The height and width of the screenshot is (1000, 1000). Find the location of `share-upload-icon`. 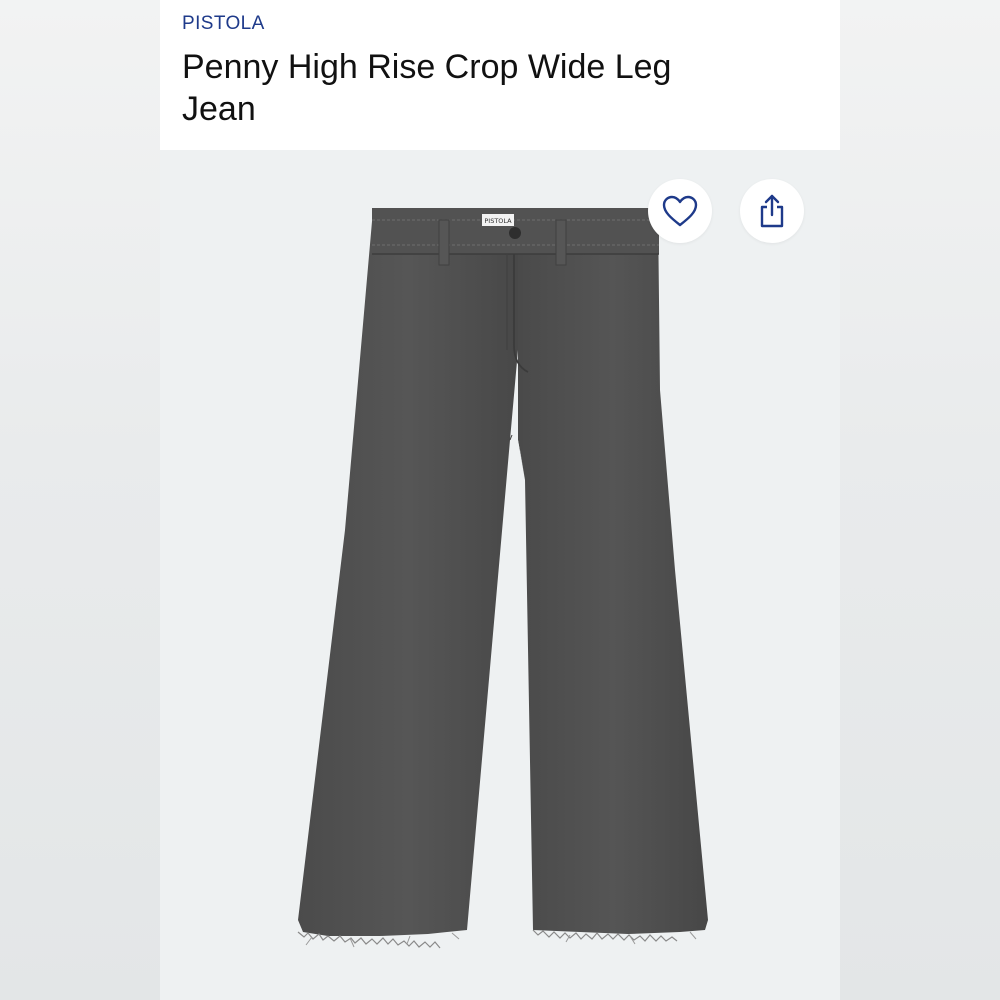

share-upload-icon is located at coordinates (772, 211).